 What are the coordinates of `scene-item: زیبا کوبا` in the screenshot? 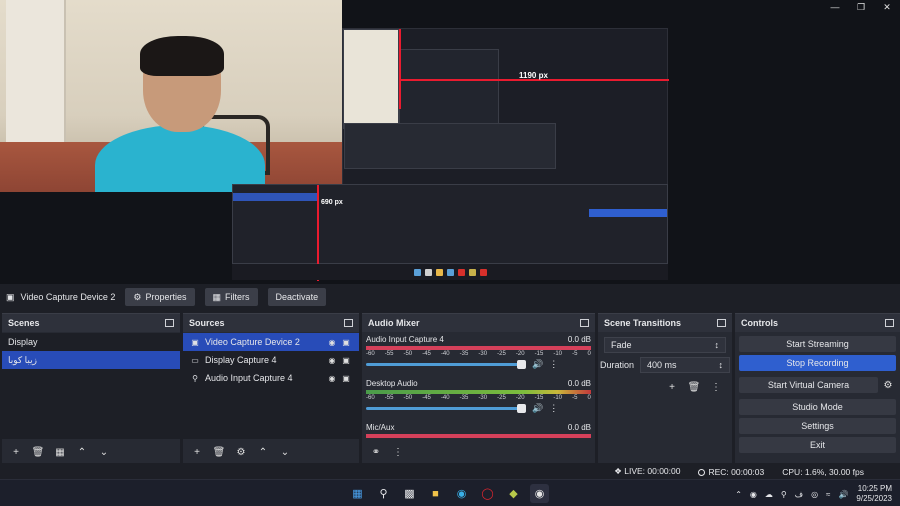 It's located at (91, 360).